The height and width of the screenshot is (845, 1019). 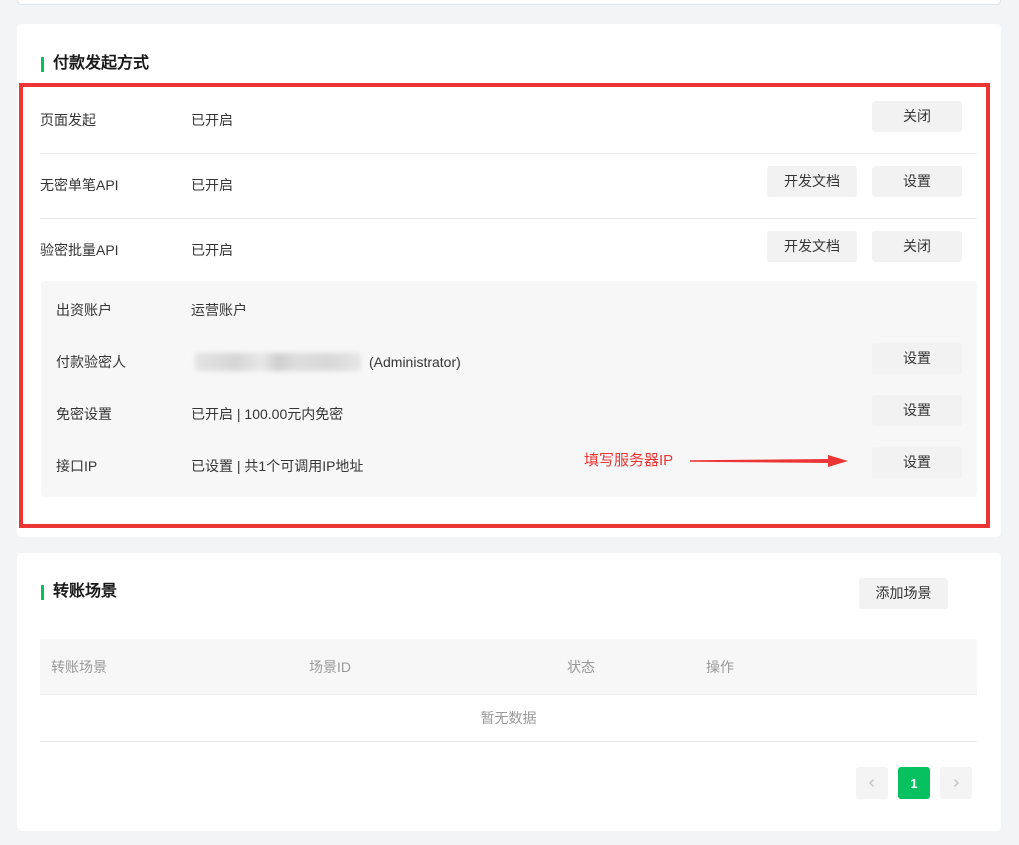 What do you see at coordinates (914, 783) in the screenshot?
I see `page-number-current: 1` at bounding box center [914, 783].